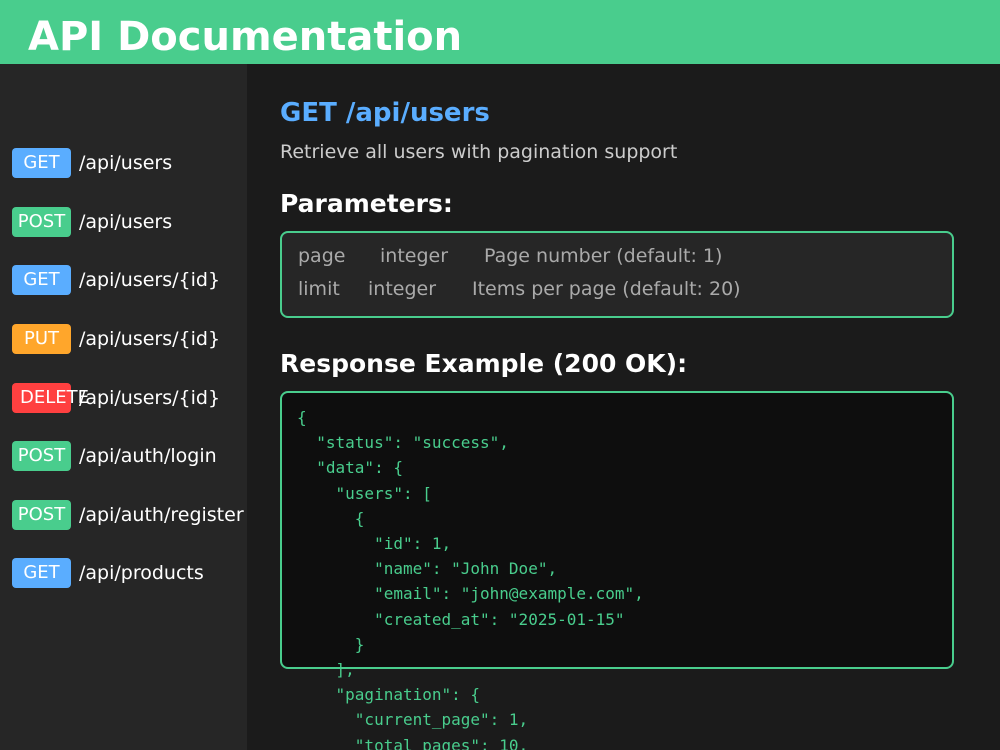  I want to click on sidebar-item-post-auth-login: POST /api/auth/login, so click(142, 456).